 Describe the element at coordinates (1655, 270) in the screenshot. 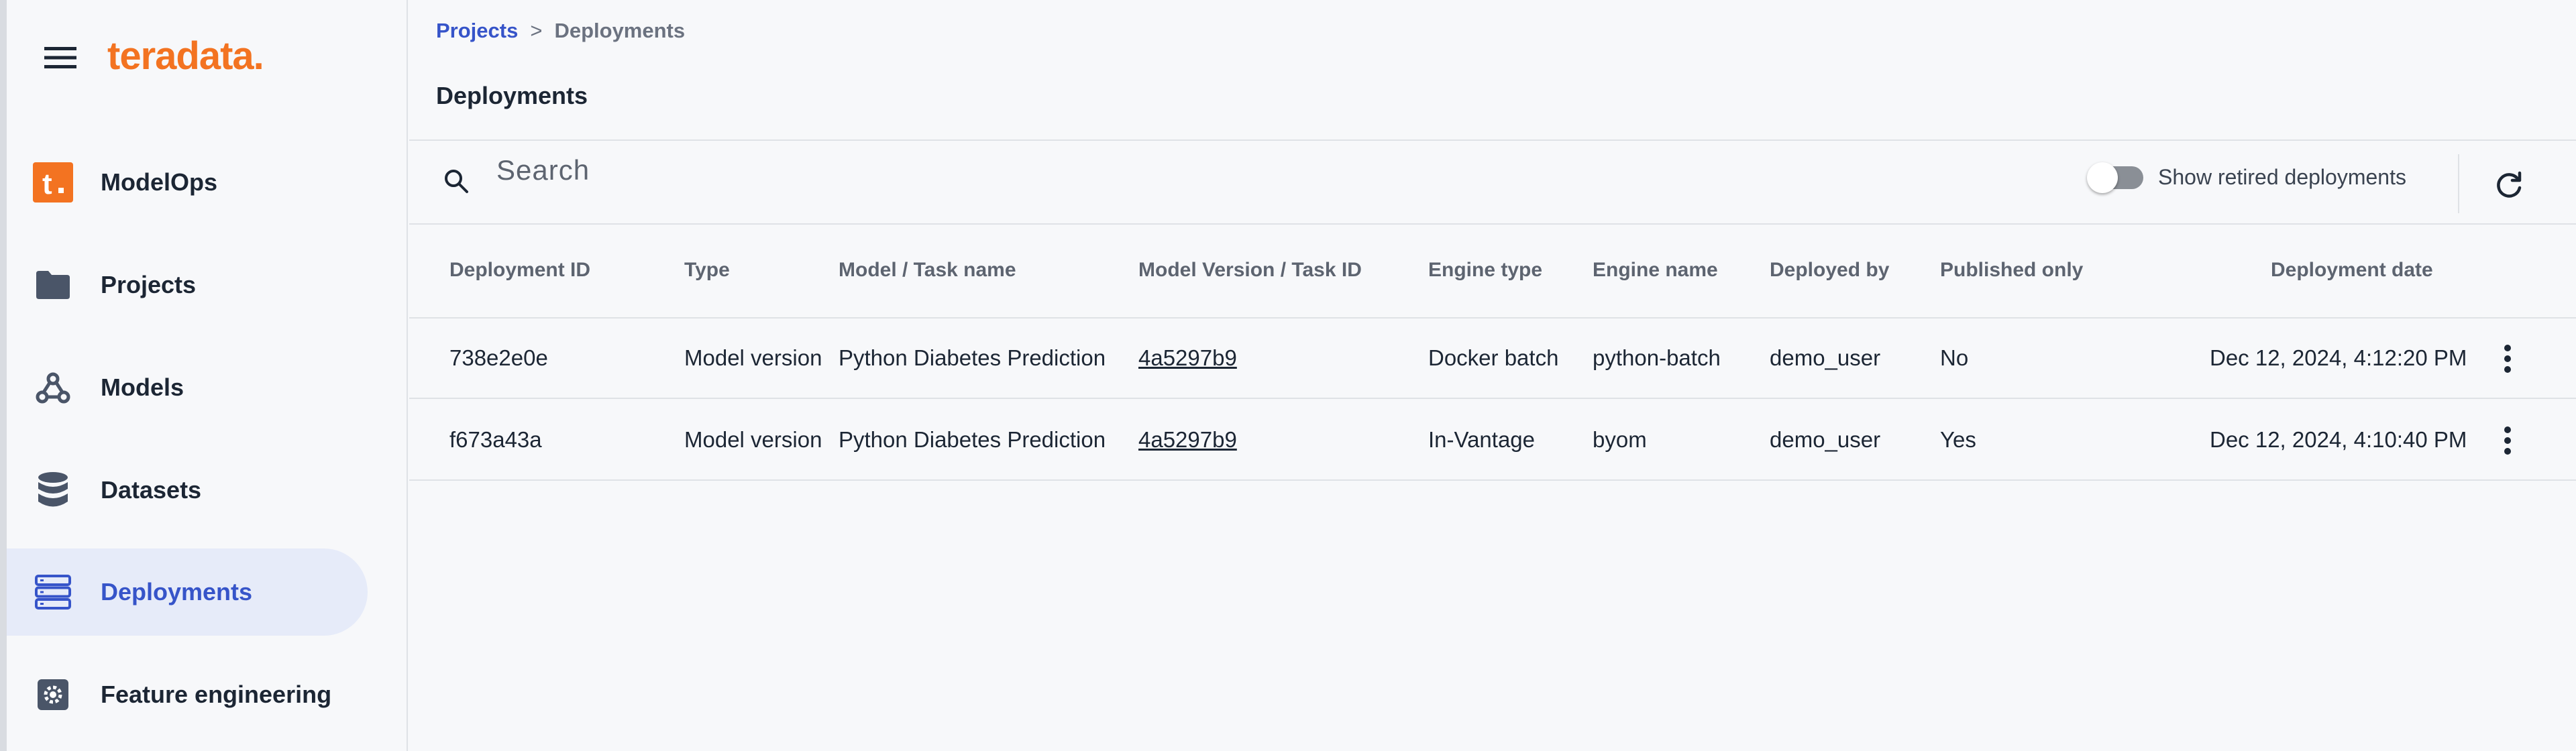

I see `column-header: Engine name` at that location.